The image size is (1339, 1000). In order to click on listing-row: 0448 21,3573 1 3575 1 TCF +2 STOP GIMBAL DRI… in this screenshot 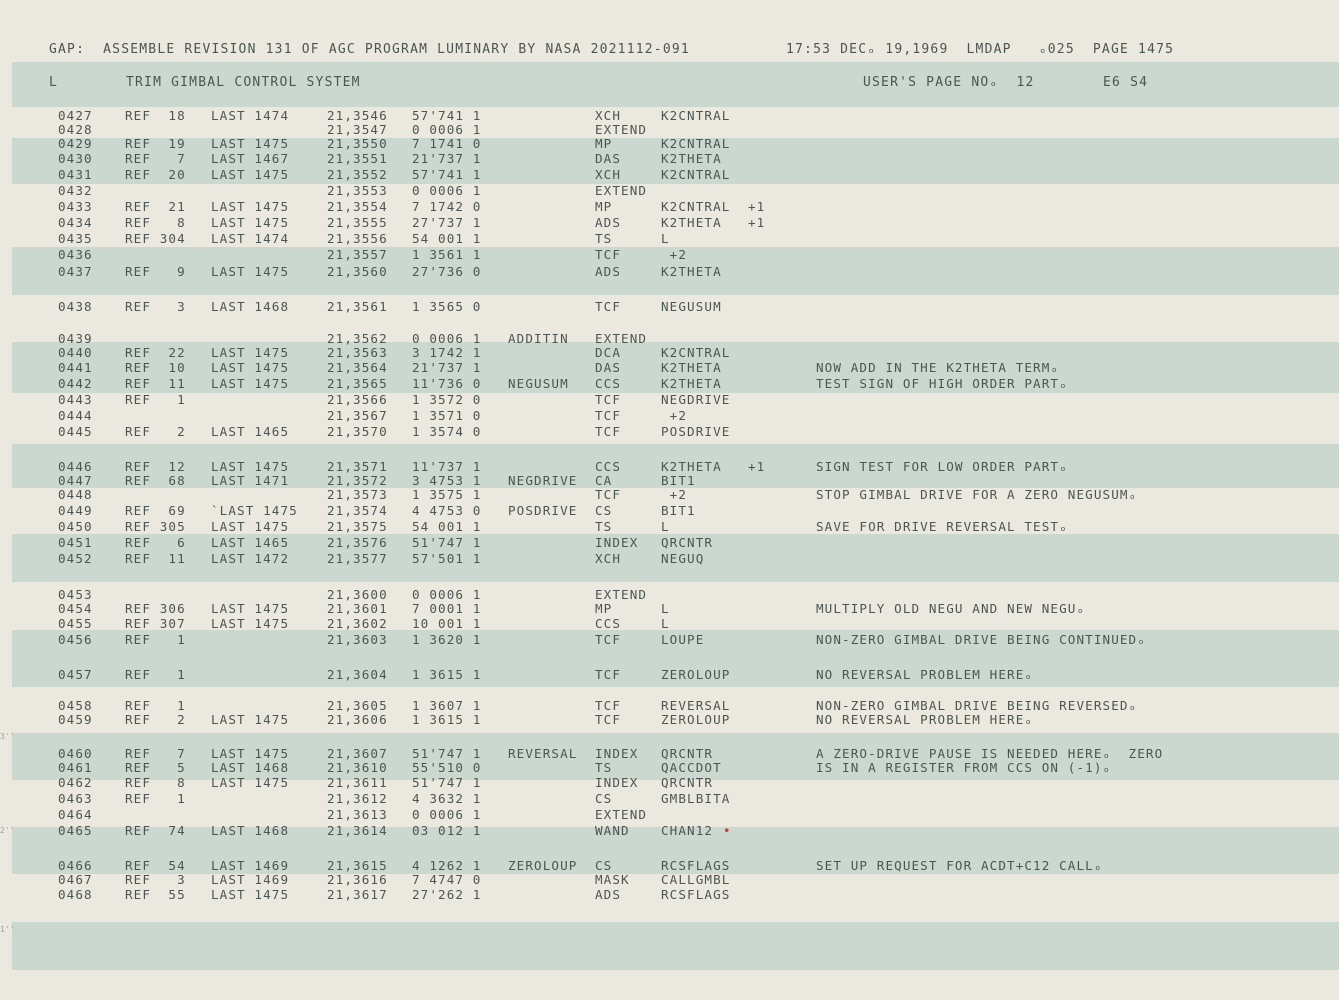, I will do `click(669, 495)`.